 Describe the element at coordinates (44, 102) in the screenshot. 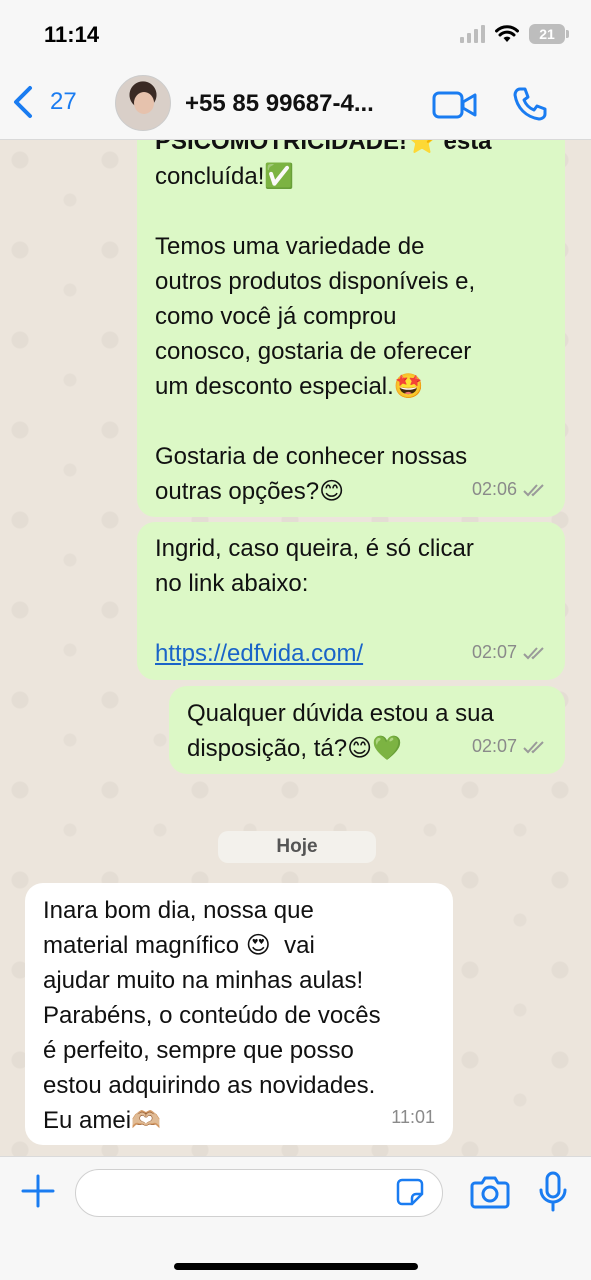

I see `back-button: 27` at that location.